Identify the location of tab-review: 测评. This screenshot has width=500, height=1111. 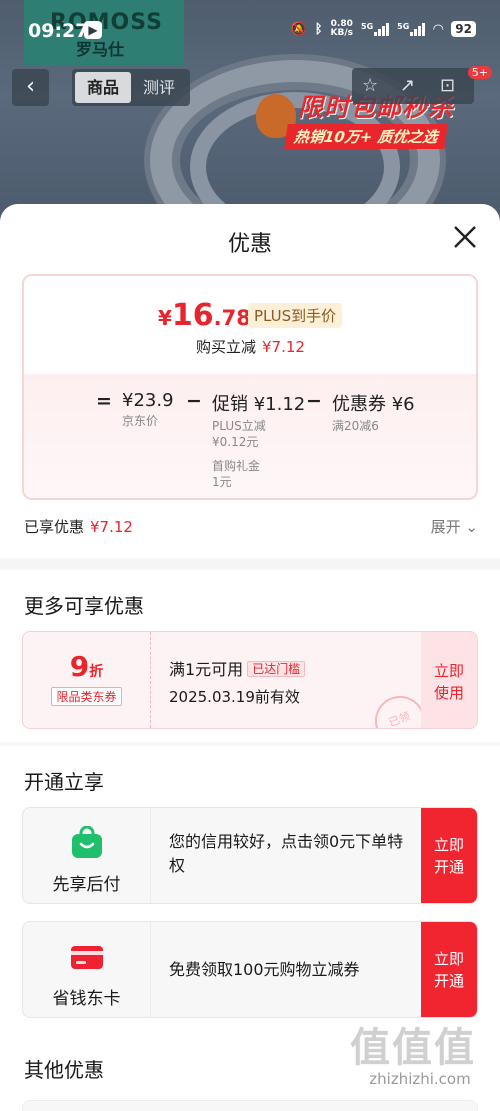
(159, 87).